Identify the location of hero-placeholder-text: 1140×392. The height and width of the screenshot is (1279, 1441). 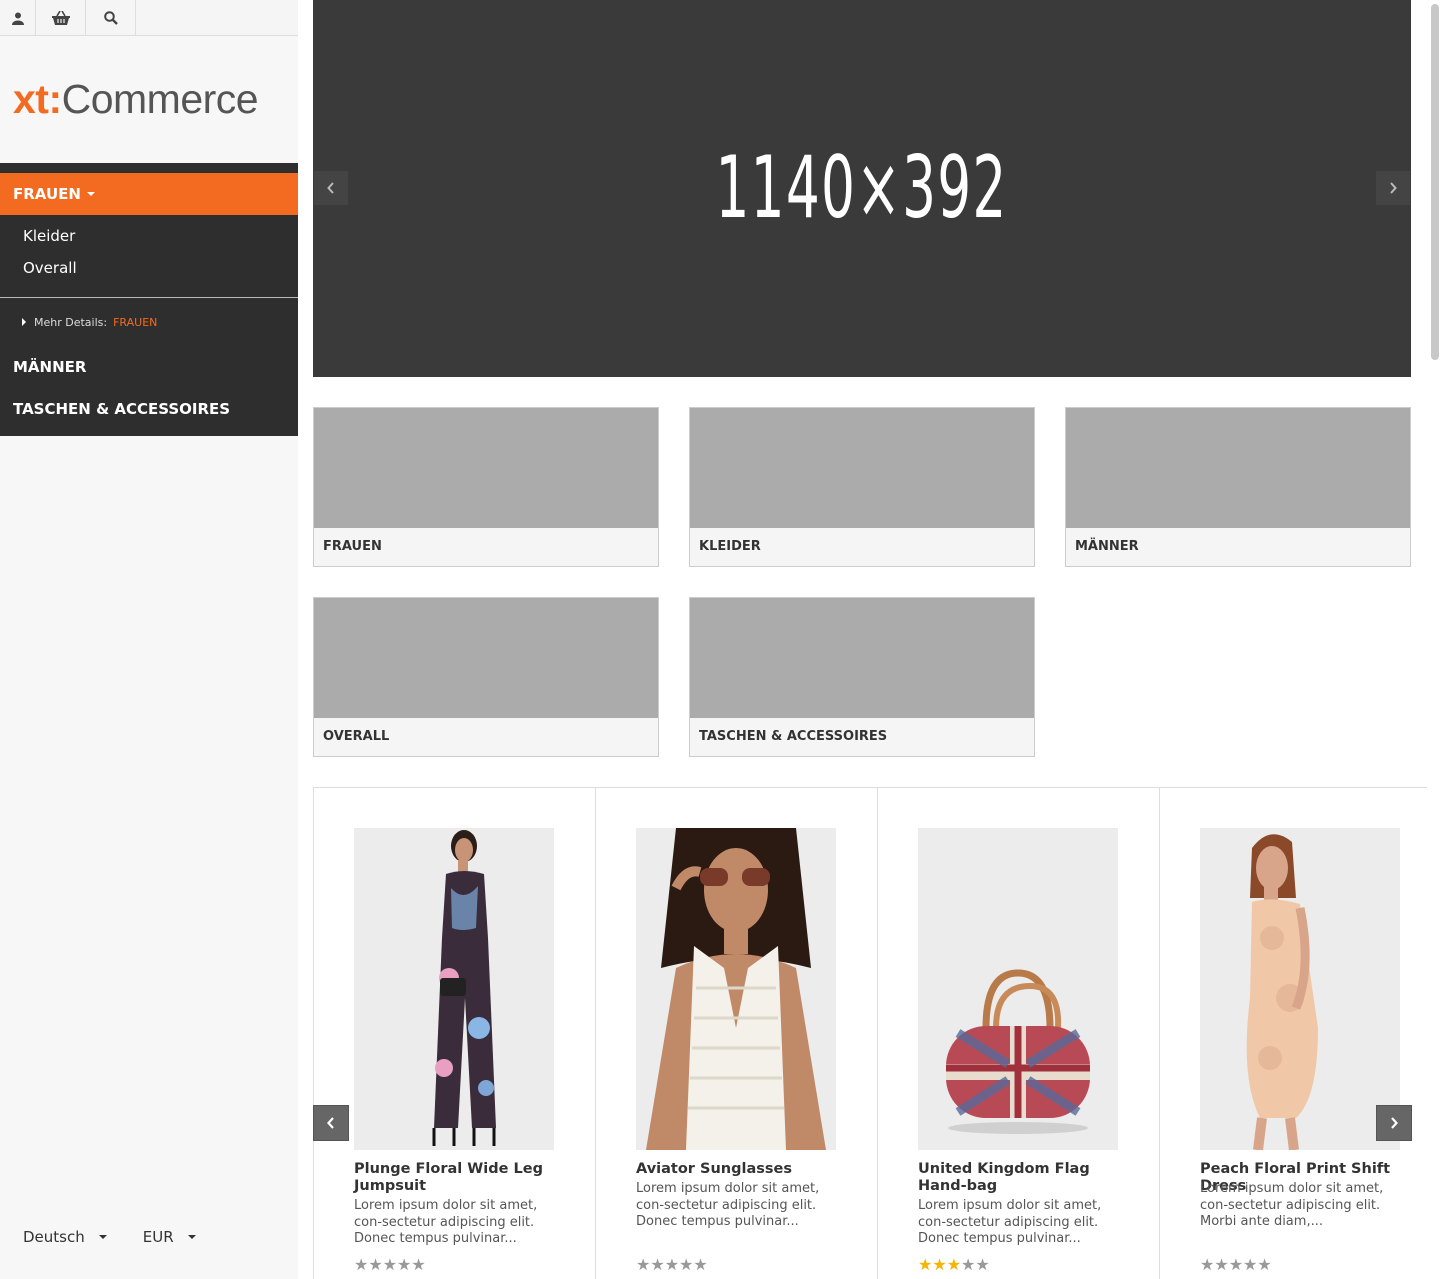
(862, 187).